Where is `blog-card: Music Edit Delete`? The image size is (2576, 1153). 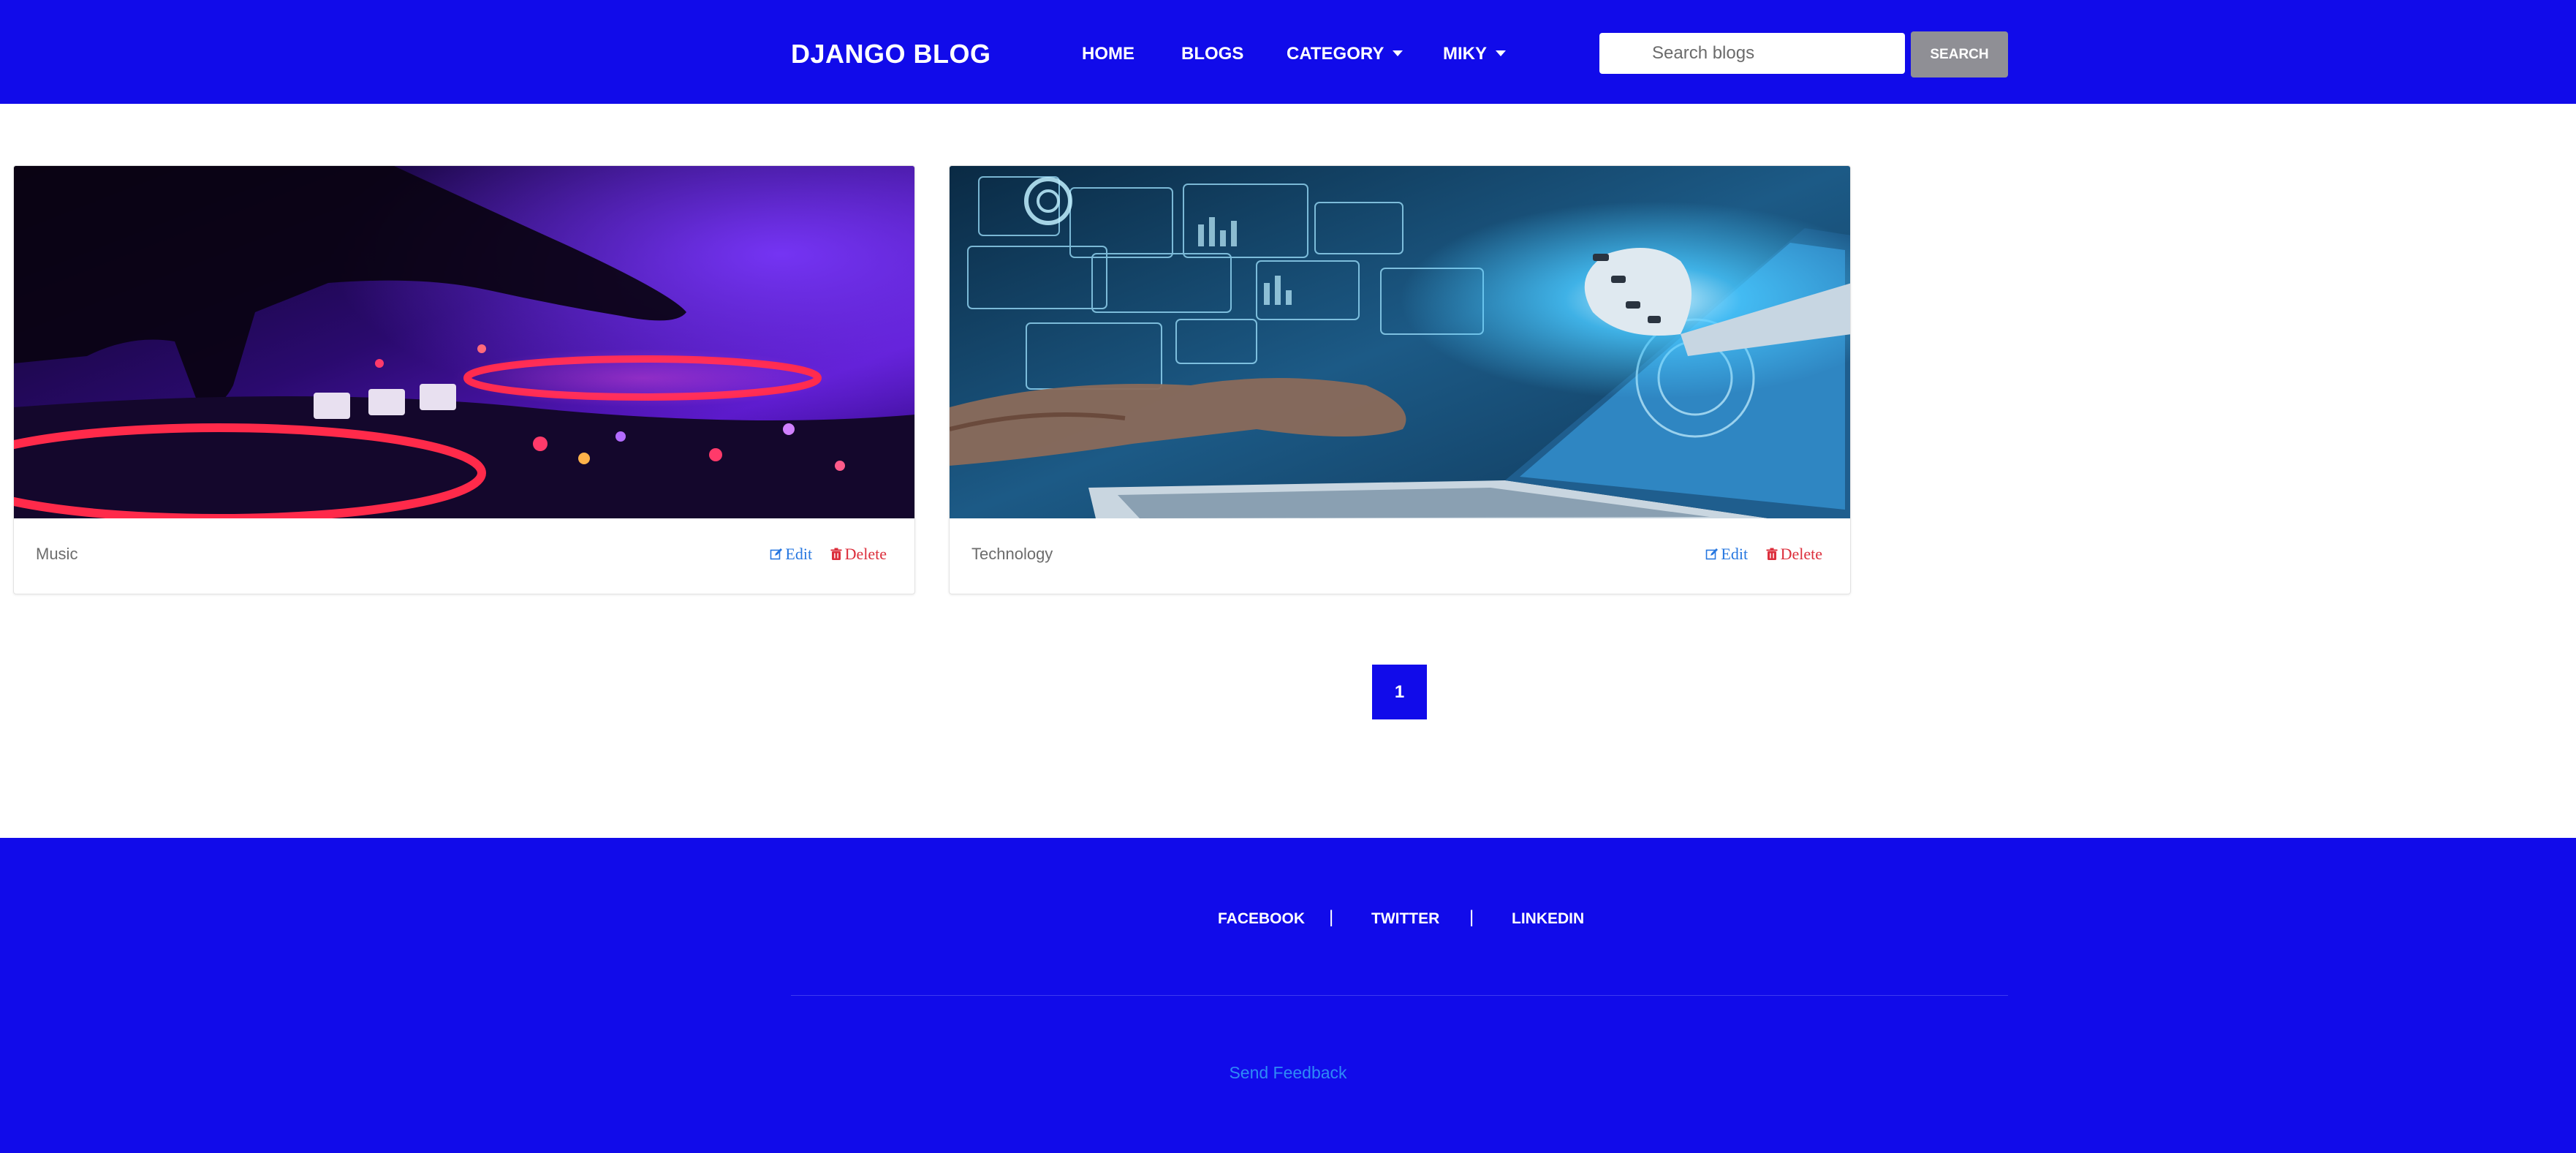 blog-card: Music Edit Delete is located at coordinates (464, 379).